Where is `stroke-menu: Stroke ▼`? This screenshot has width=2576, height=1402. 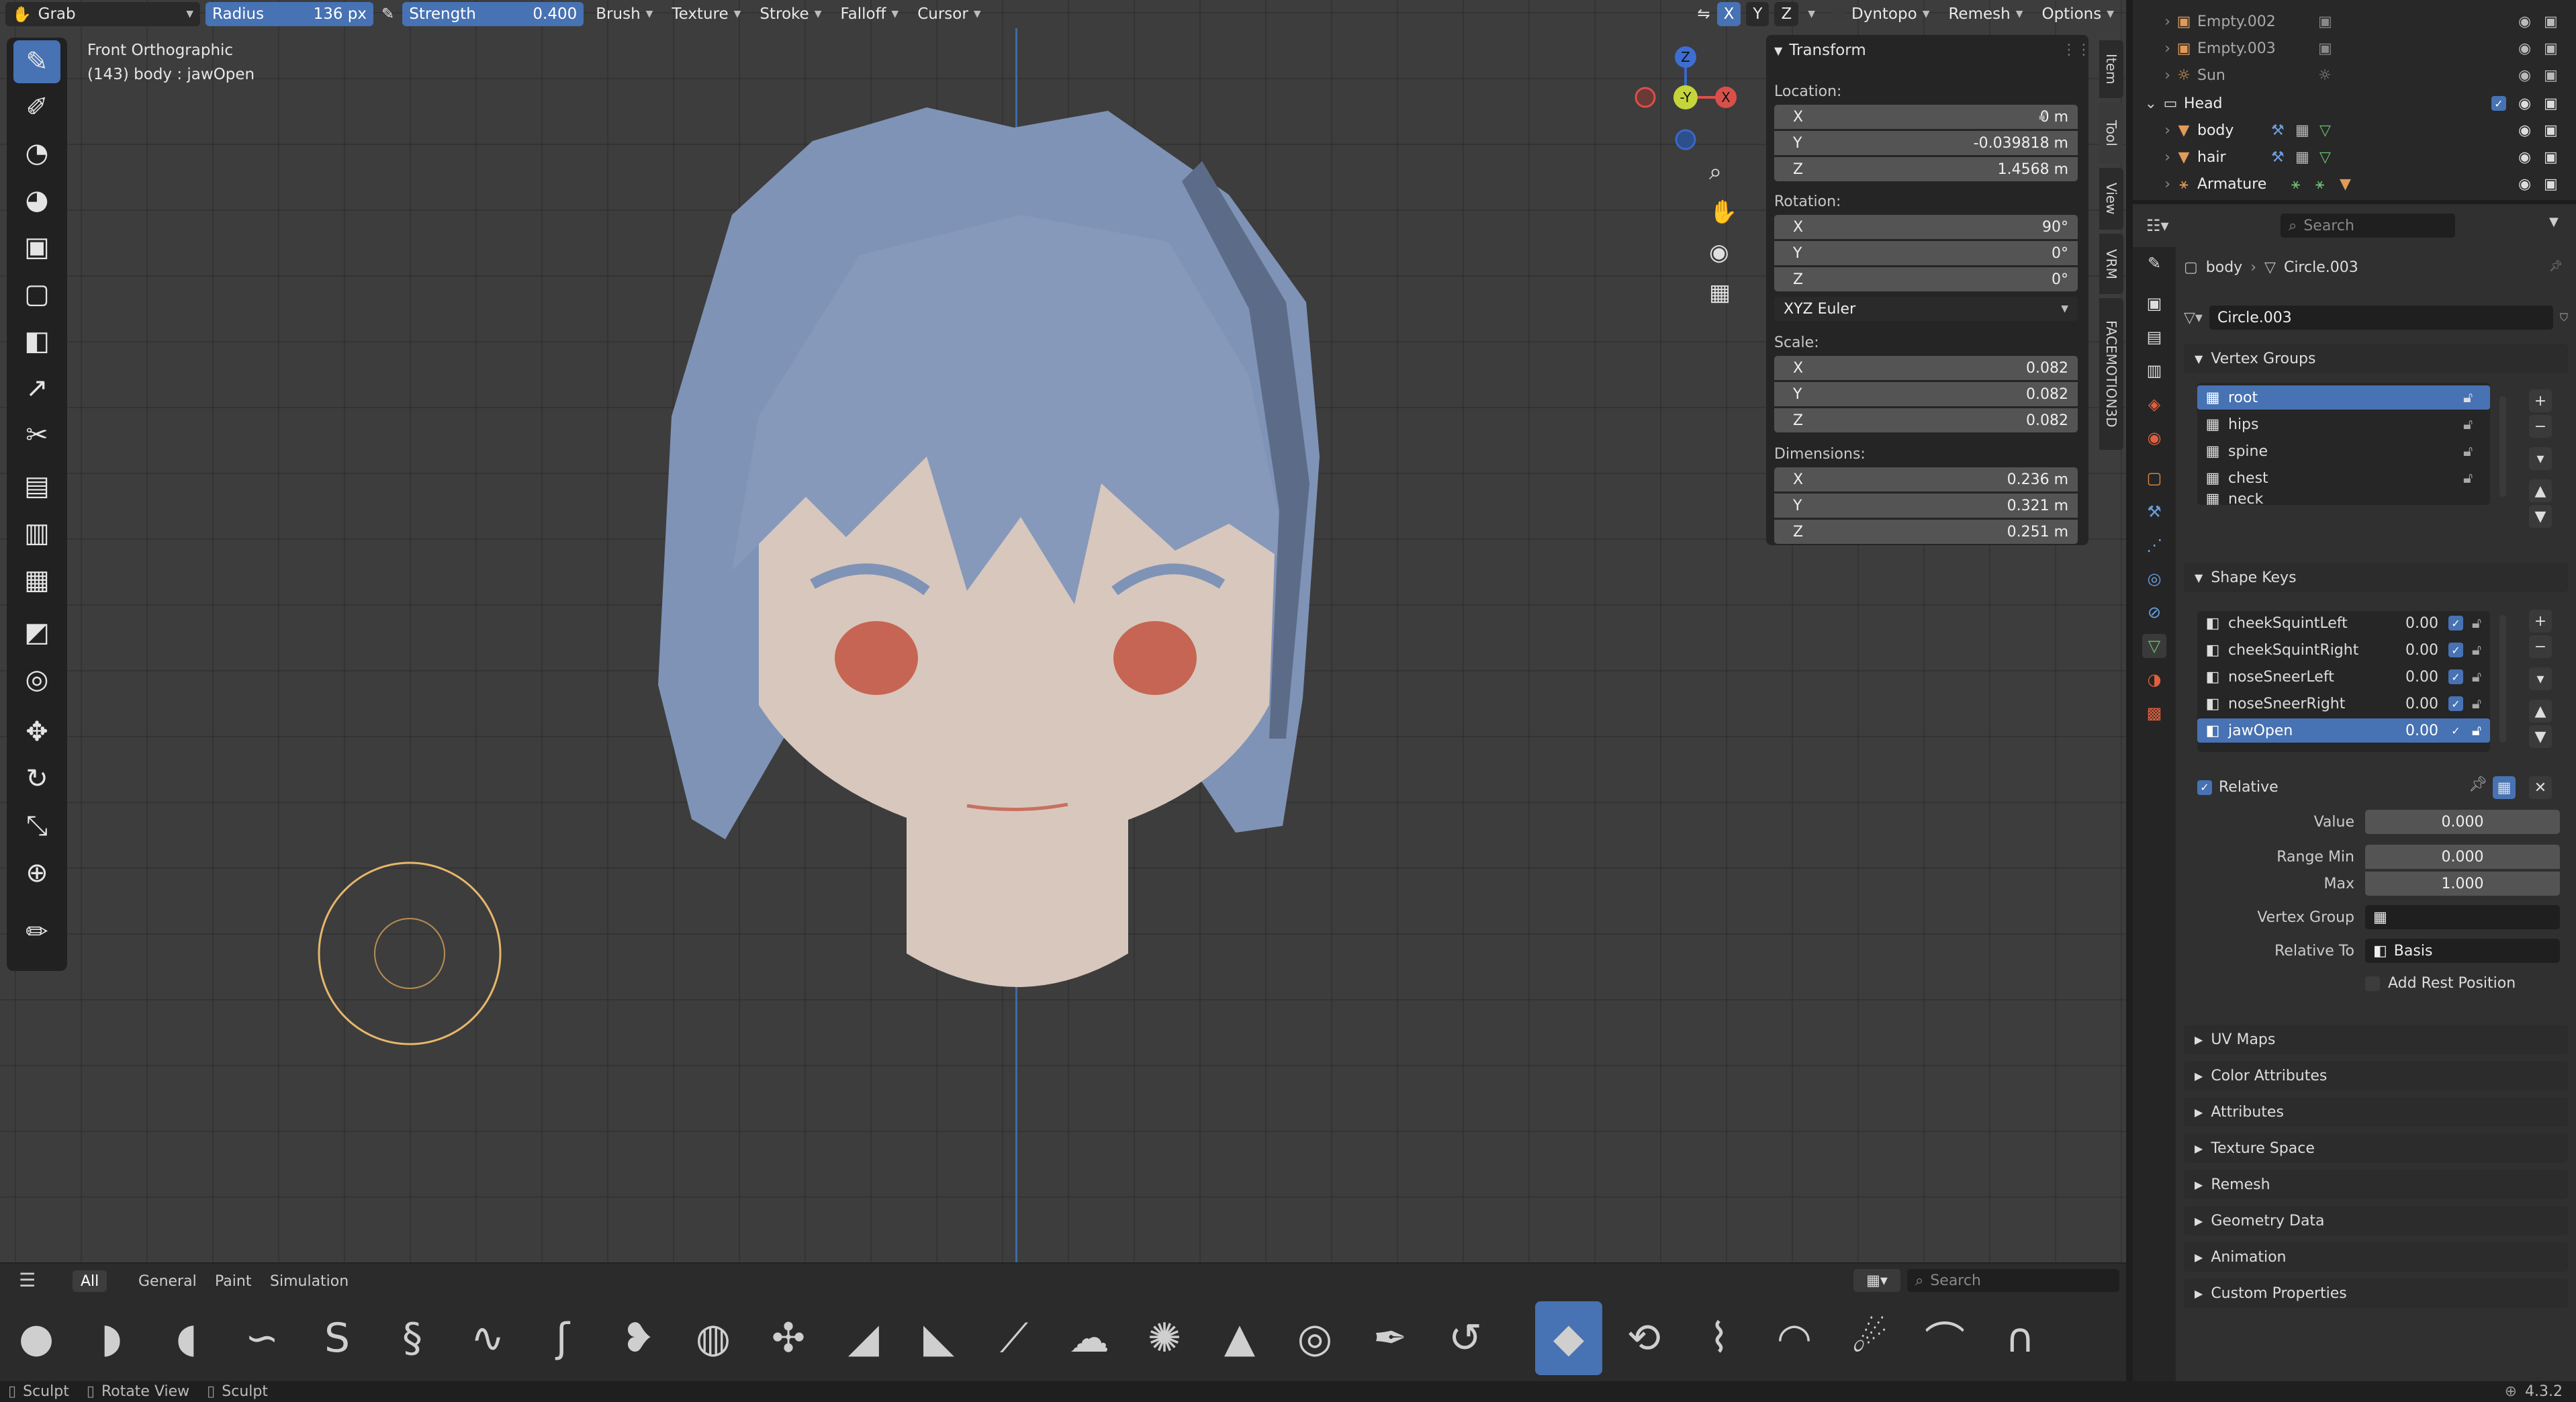 stroke-menu: Stroke ▼ is located at coordinates (790, 14).